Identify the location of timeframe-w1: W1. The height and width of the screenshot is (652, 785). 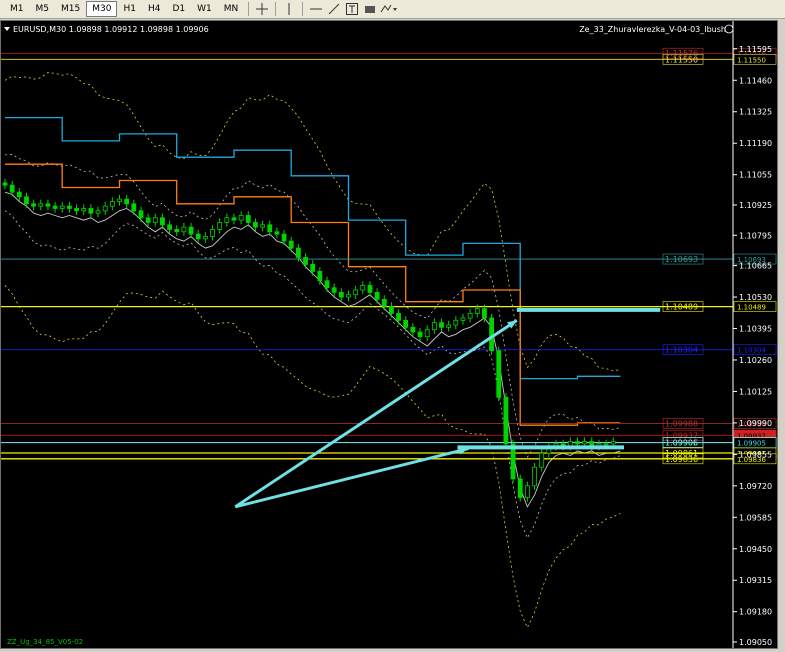
(204, 9).